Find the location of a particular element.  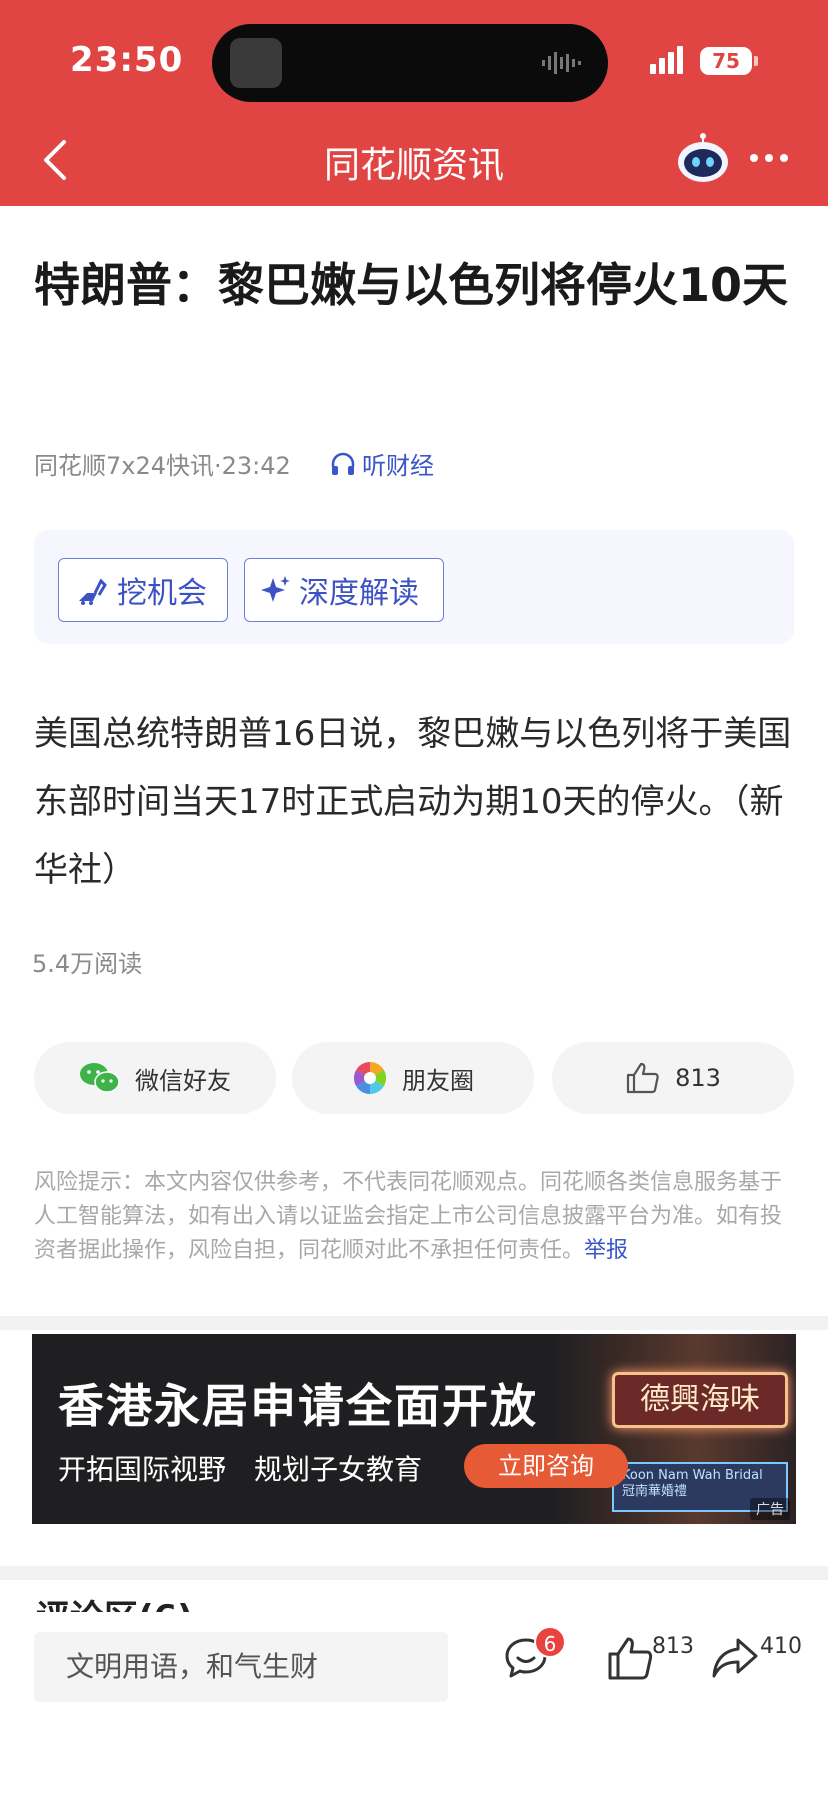

excavator-icon is located at coordinates (93, 591).